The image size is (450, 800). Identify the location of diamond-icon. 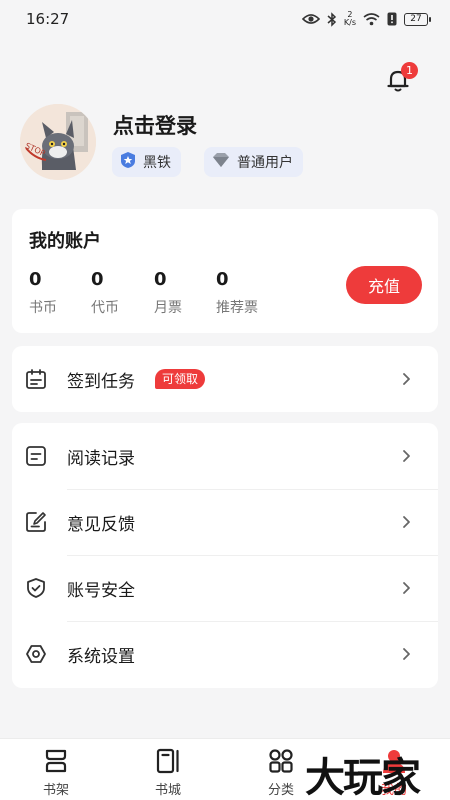
(221, 162).